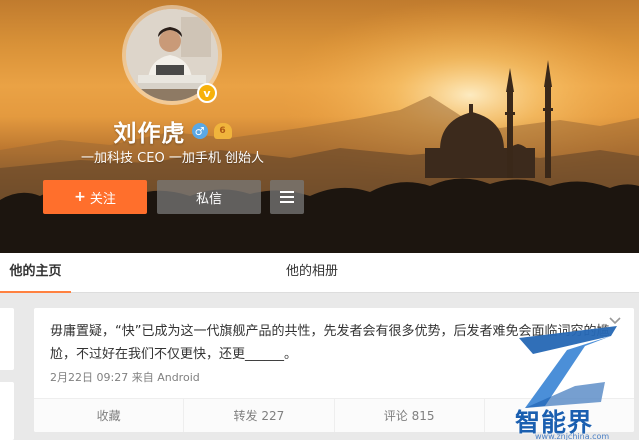 The height and width of the screenshot is (440, 639). I want to click on profile-tab-bar: 他的主页 他的相册, so click(319, 273).